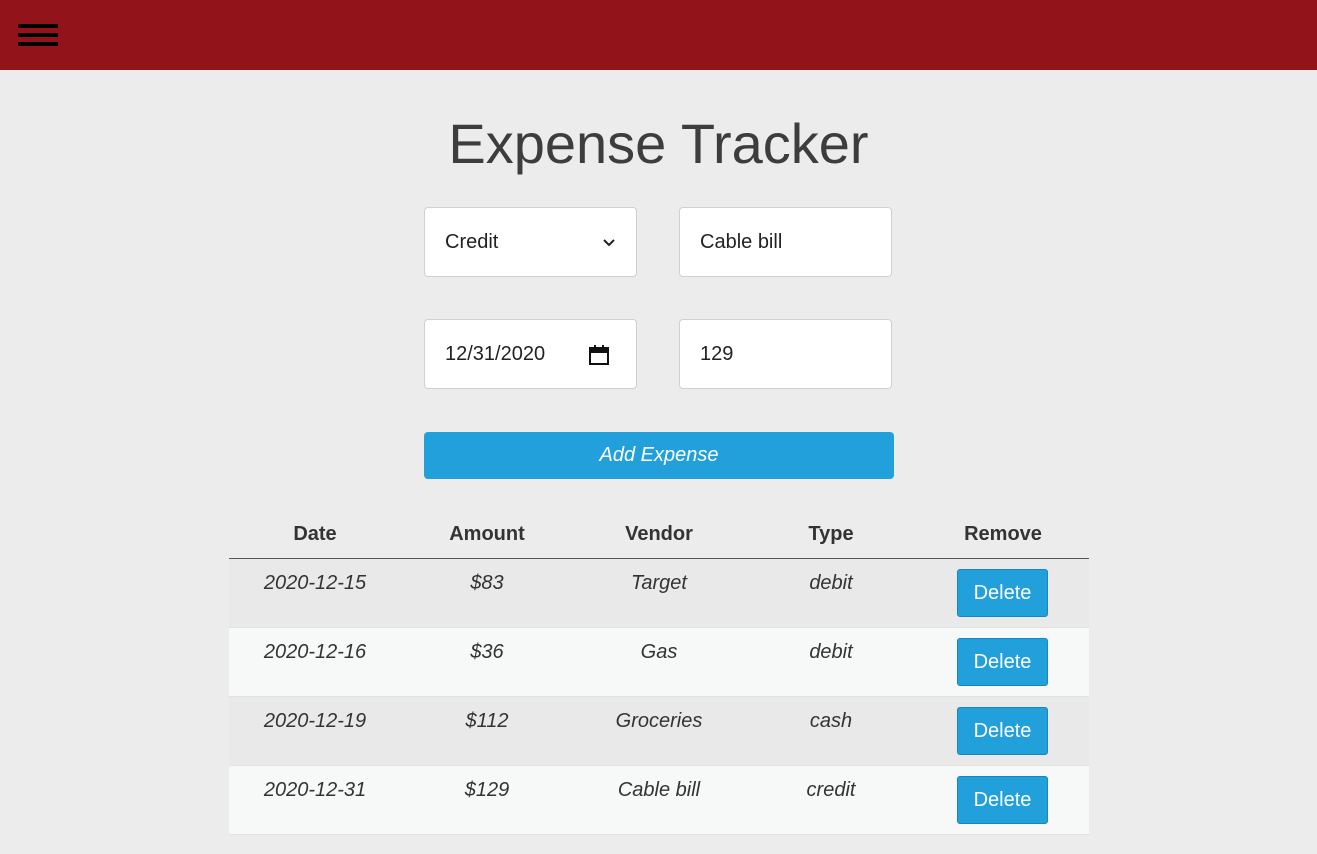  Describe the element at coordinates (487, 583) in the screenshot. I see `cell-amount: $83` at that location.